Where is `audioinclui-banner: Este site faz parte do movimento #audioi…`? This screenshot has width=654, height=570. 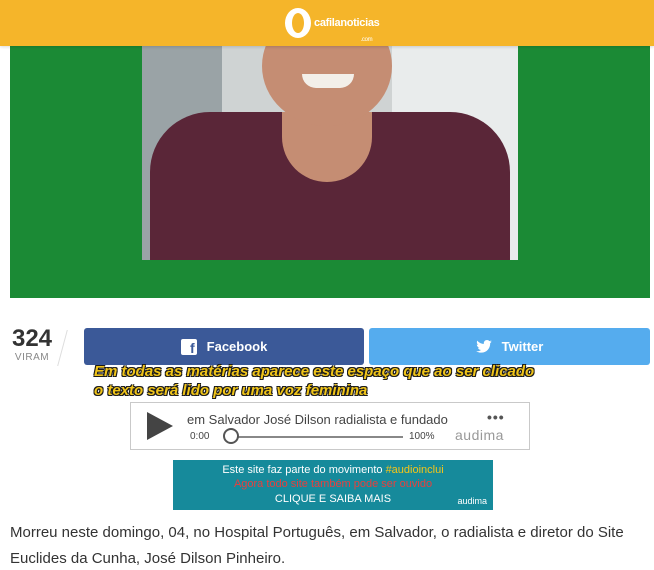 audioinclui-banner: Este site faz parte do movimento #audioi… is located at coordinates (333, 485).